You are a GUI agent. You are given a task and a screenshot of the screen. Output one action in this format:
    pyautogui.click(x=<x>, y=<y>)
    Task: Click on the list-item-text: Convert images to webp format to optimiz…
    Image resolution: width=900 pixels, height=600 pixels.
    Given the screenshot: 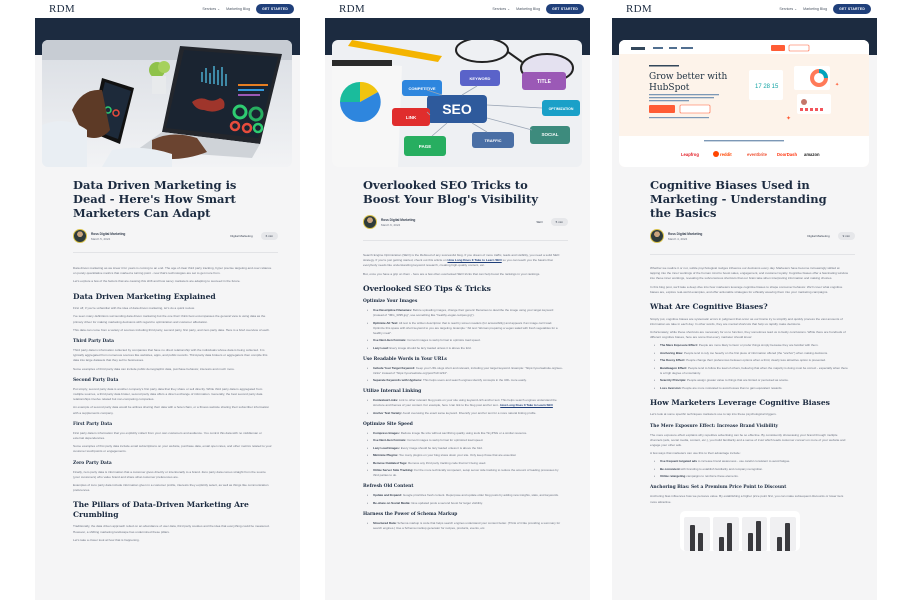 What is the action you would take?
    pyautogui.click(x=444, y=340)
    